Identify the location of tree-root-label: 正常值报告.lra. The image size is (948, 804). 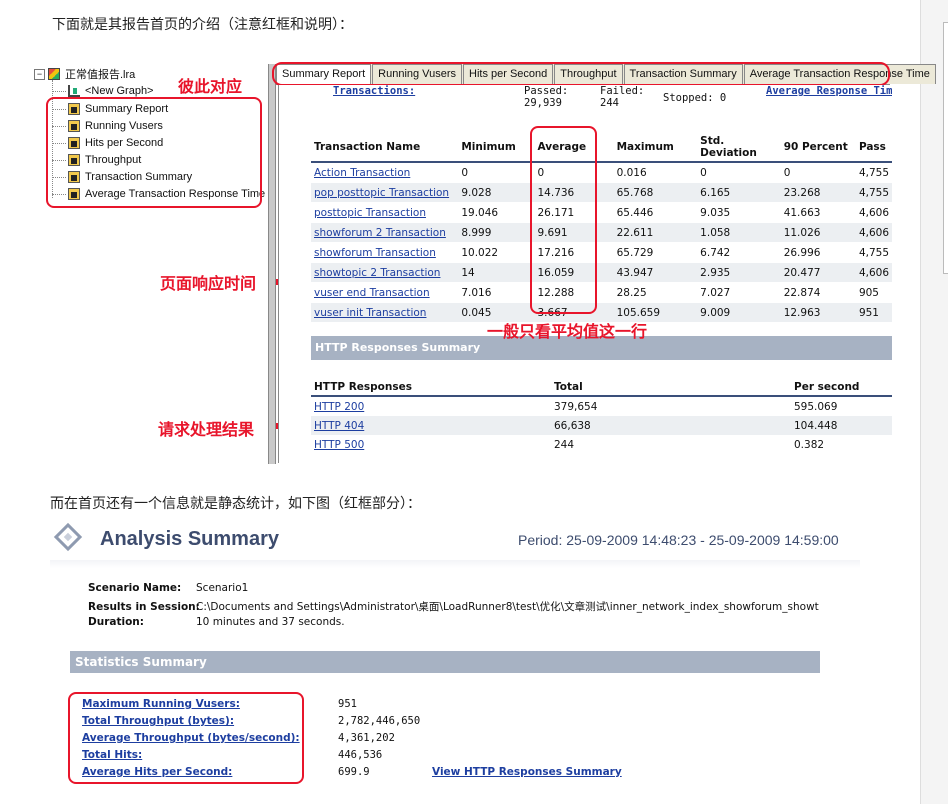
(100, 75).